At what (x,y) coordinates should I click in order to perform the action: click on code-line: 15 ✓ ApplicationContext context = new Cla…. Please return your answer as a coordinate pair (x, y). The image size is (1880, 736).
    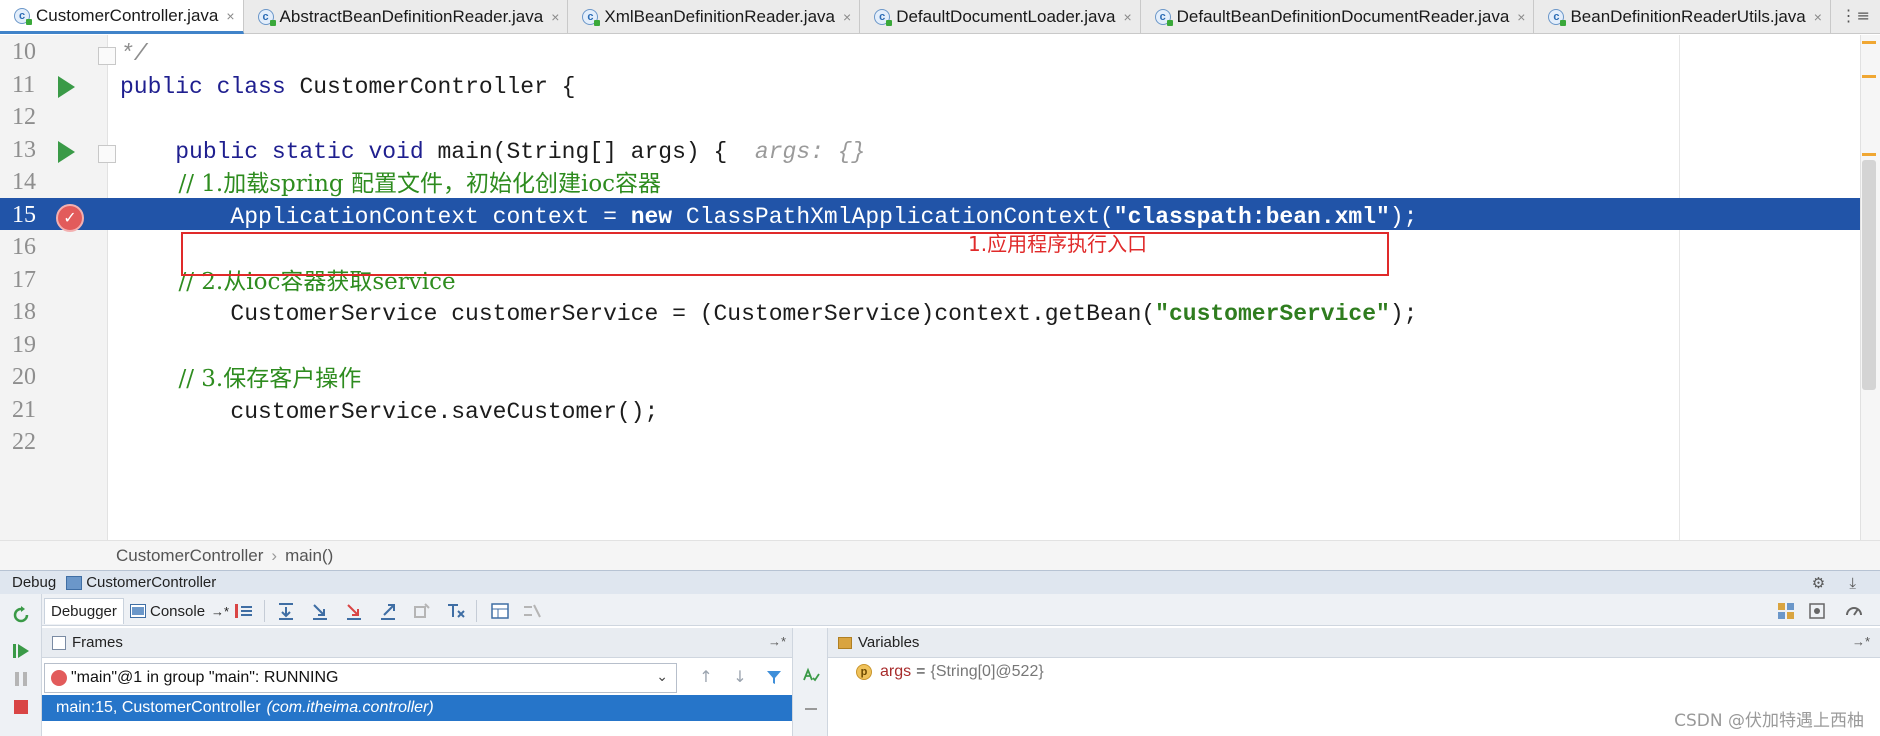
    Looking at the image, I should click on (930, 215).